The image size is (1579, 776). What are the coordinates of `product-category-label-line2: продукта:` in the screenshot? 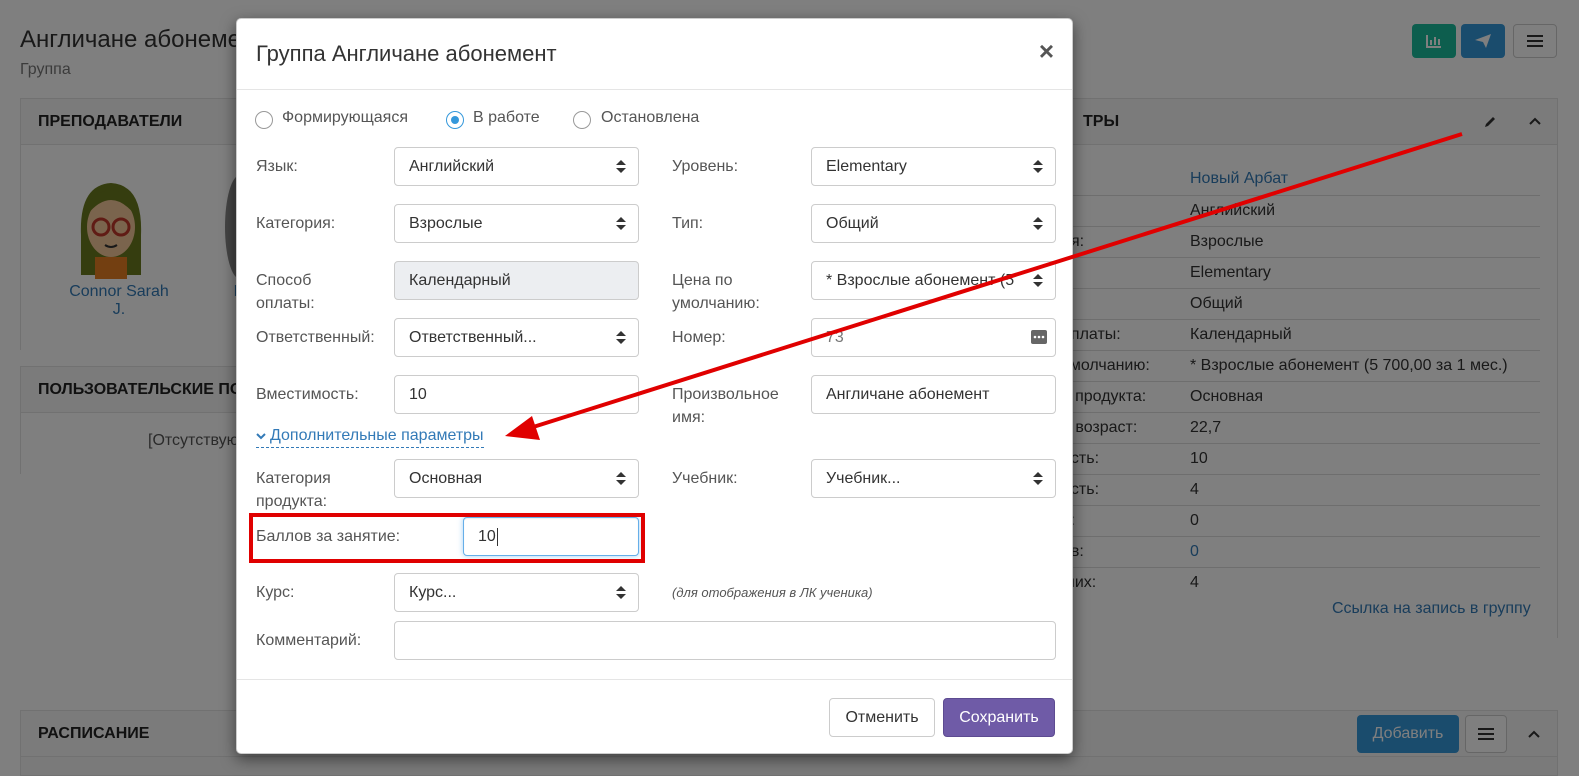 It's located at (292, 501).